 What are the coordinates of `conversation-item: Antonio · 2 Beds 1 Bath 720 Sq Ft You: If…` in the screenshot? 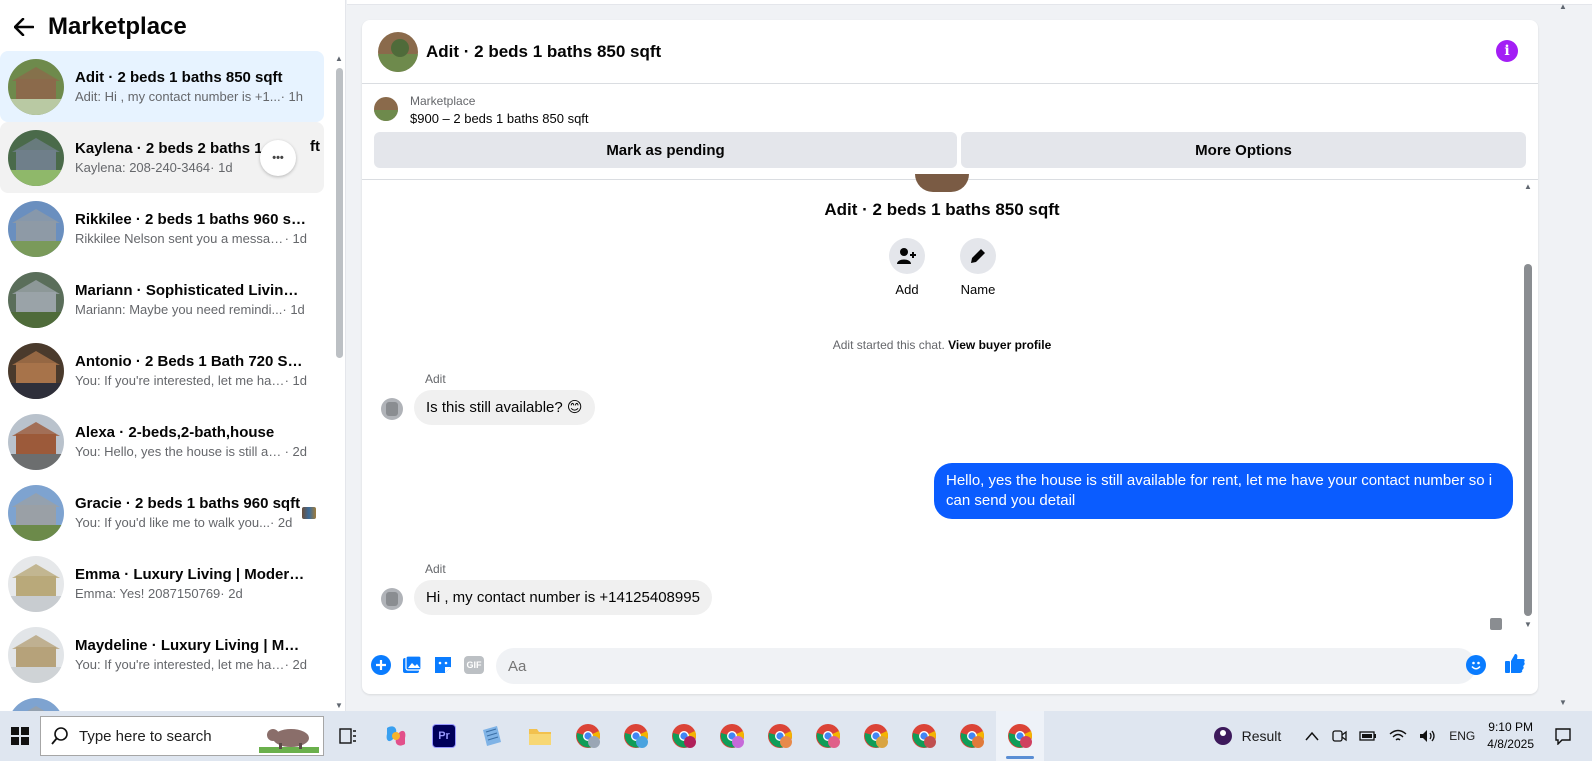 It's located at (162, 370).